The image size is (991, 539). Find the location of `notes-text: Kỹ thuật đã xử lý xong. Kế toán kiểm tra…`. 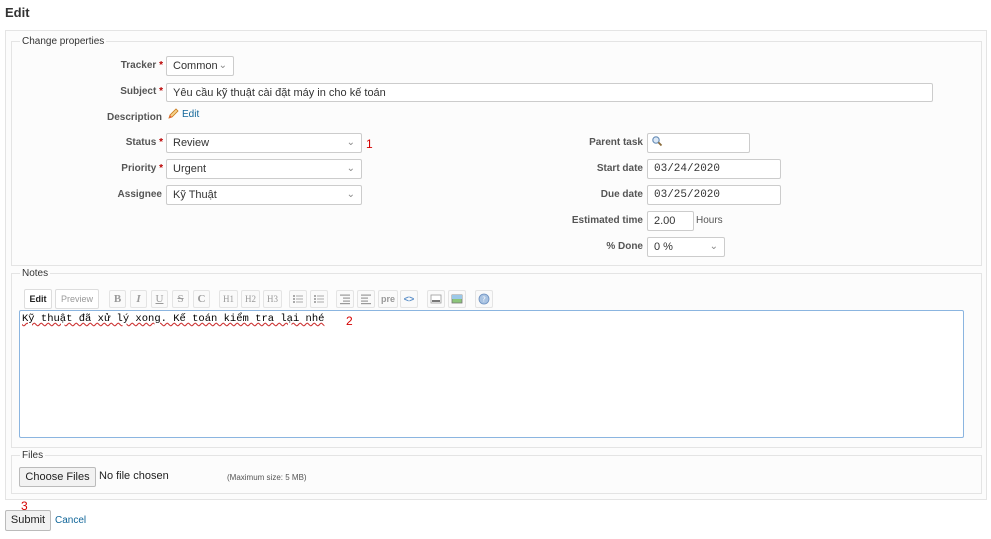

notes-text: Kỹ thuật đã xử lý xong. Kế toán kiểm tra… is located at coordinates (173, 319).